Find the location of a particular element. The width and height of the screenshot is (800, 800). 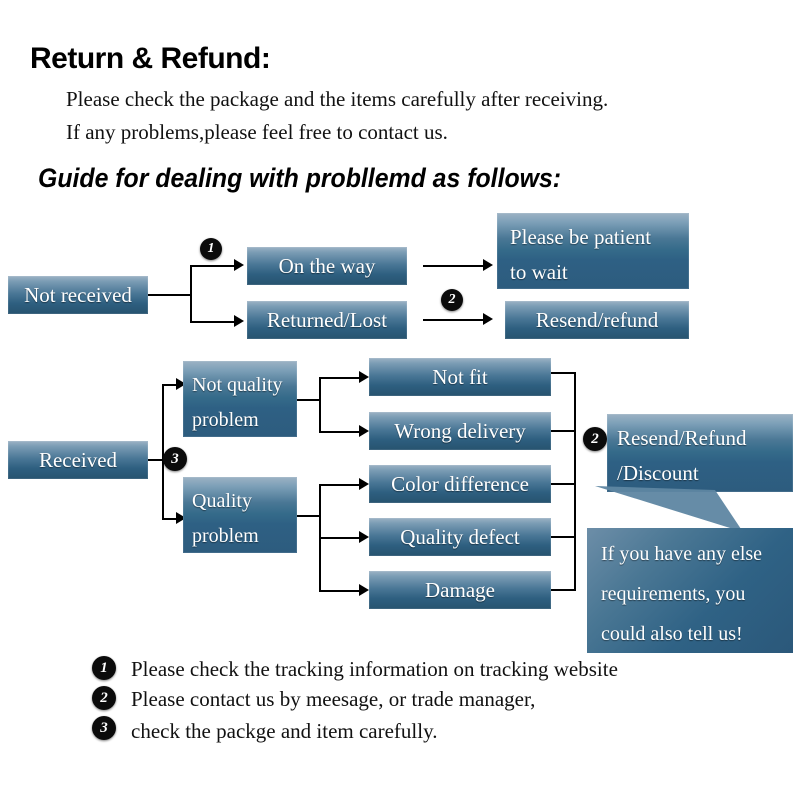

arrowhead-not-fit is located at coordinates (364, 377).